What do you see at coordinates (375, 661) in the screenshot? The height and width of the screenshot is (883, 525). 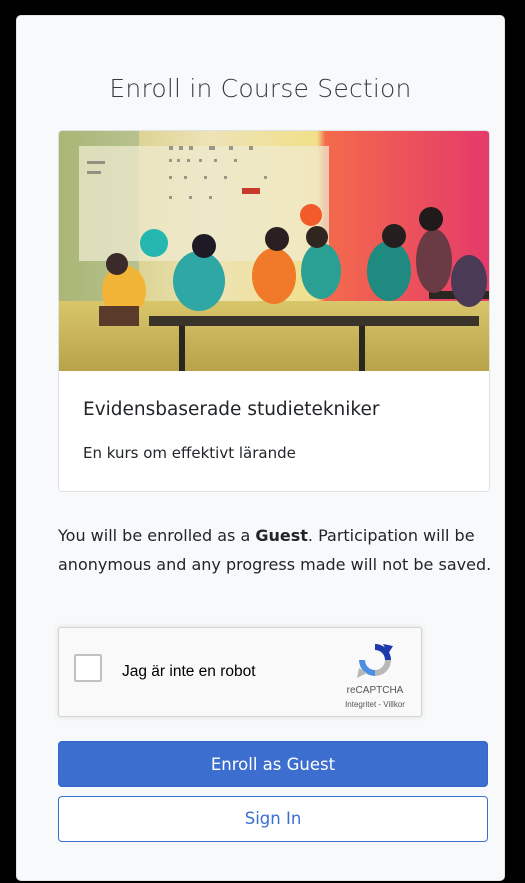 I see `recaptcha-icon` at bounding box center [375, 661].